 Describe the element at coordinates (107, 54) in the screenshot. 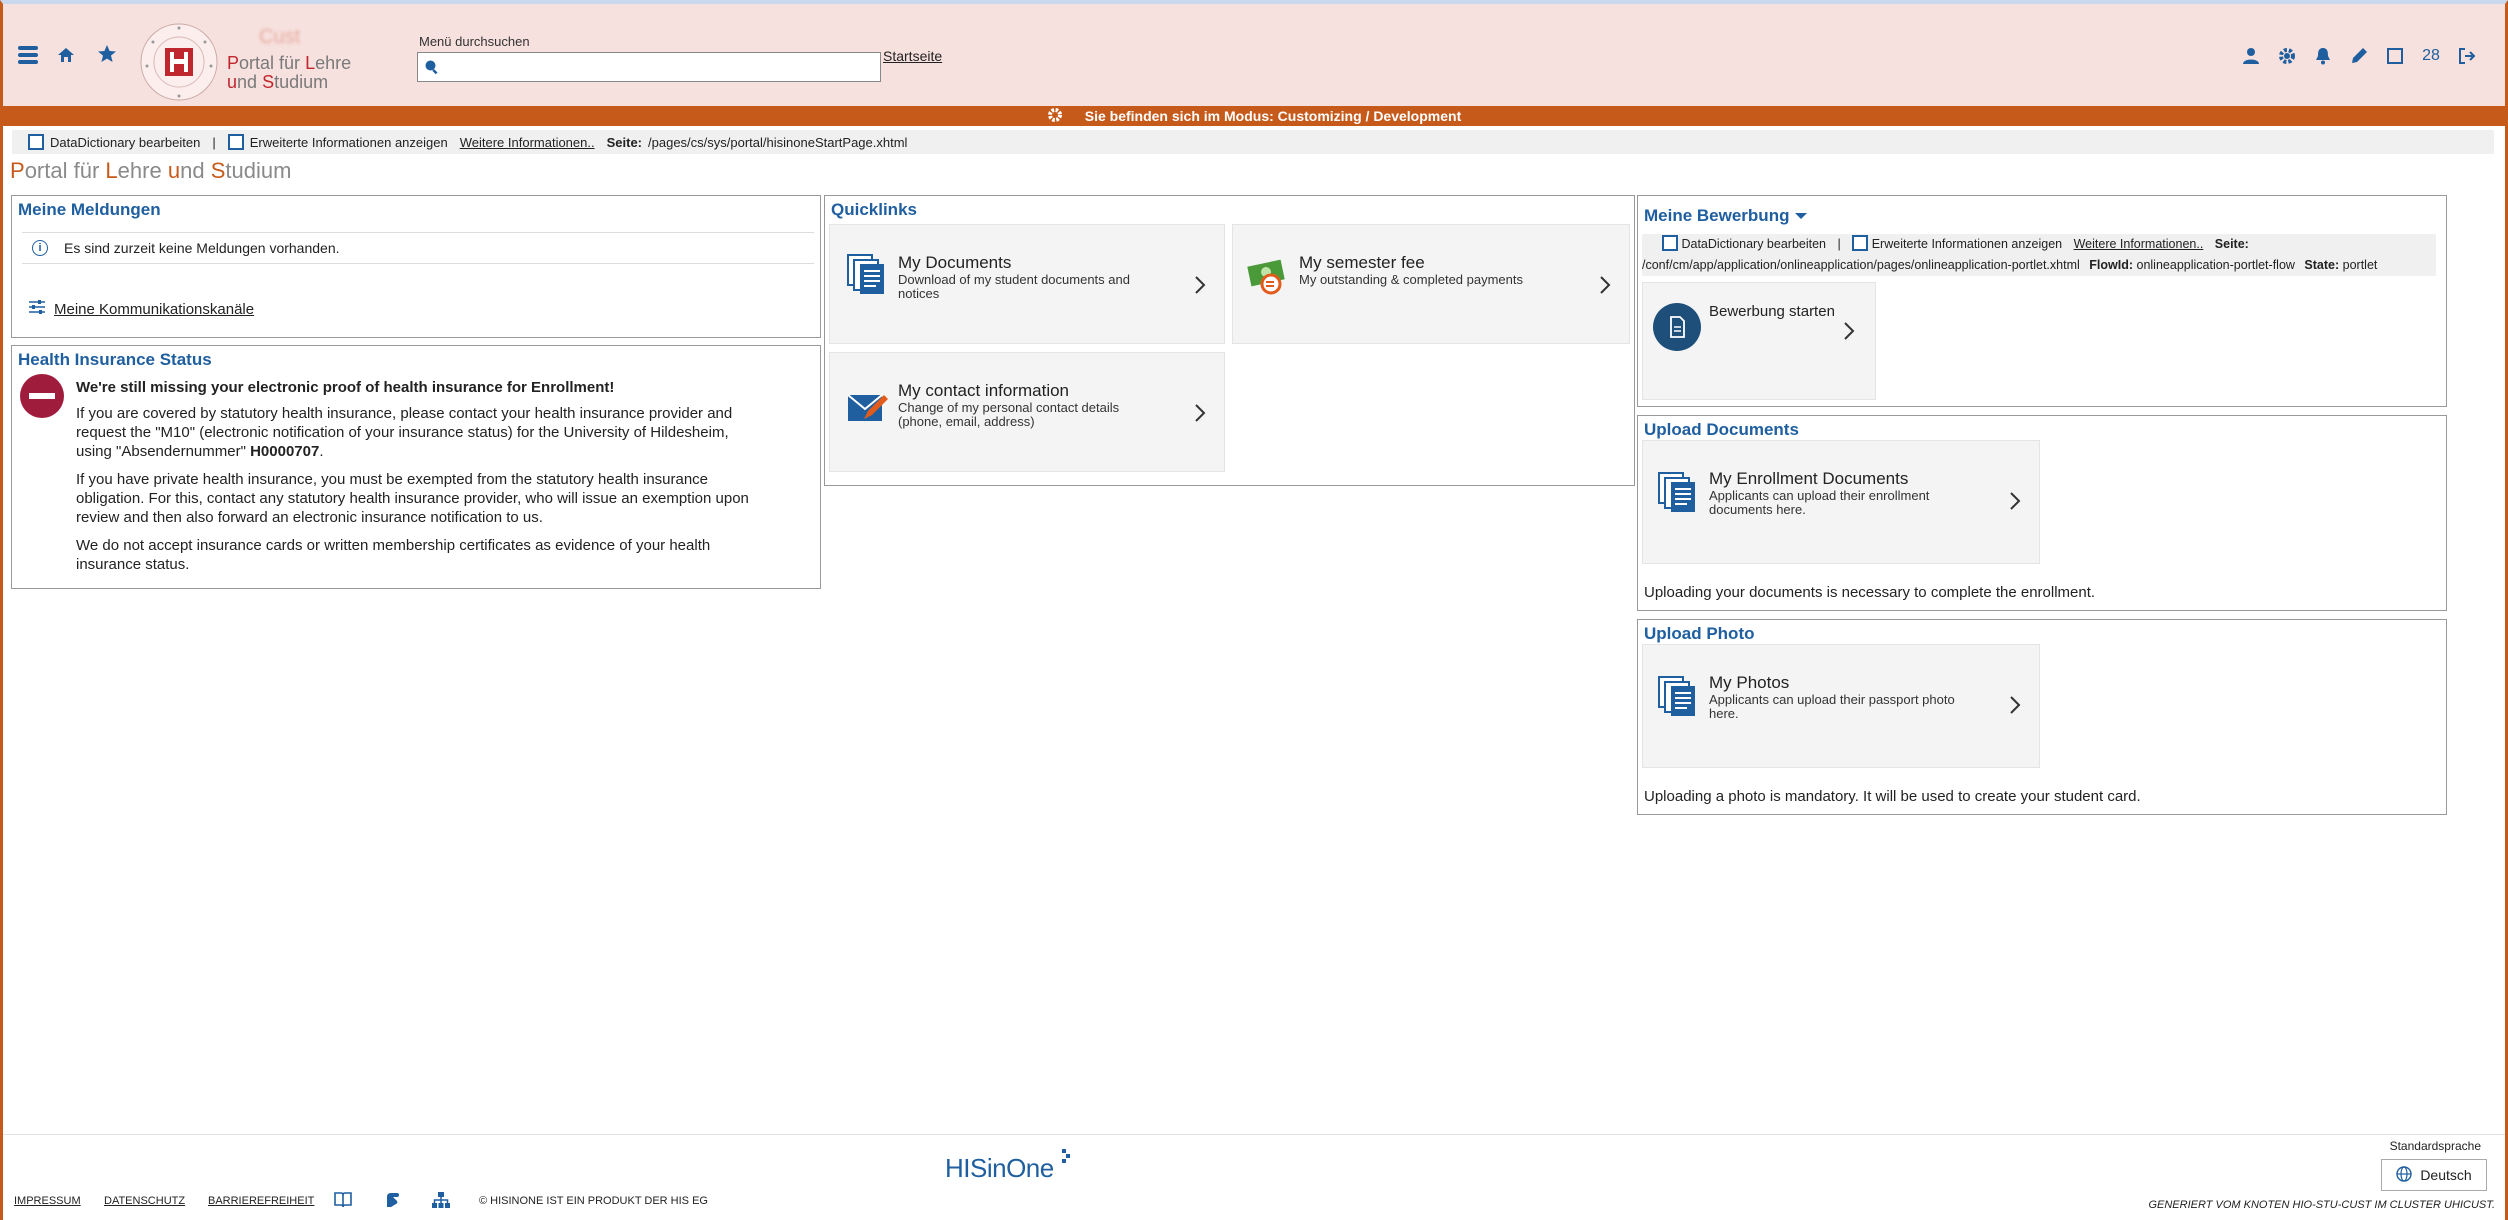

I see `star-icon` at that location.